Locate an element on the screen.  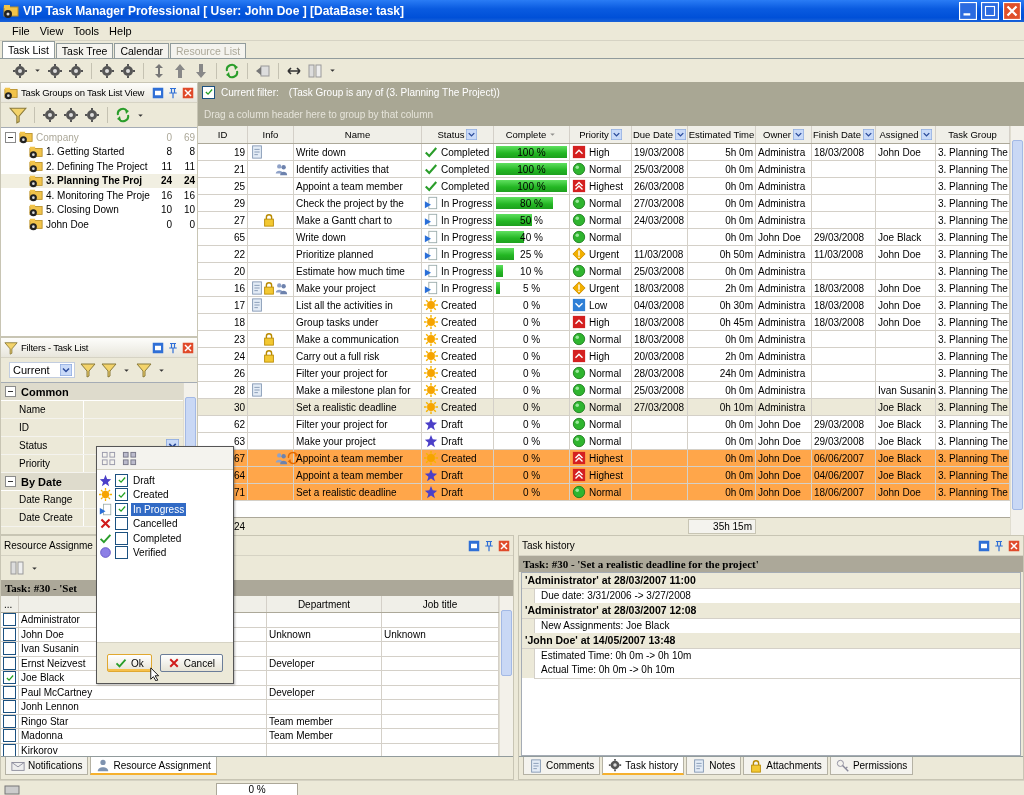
menu-item: File is located at coordinates (21, 31).